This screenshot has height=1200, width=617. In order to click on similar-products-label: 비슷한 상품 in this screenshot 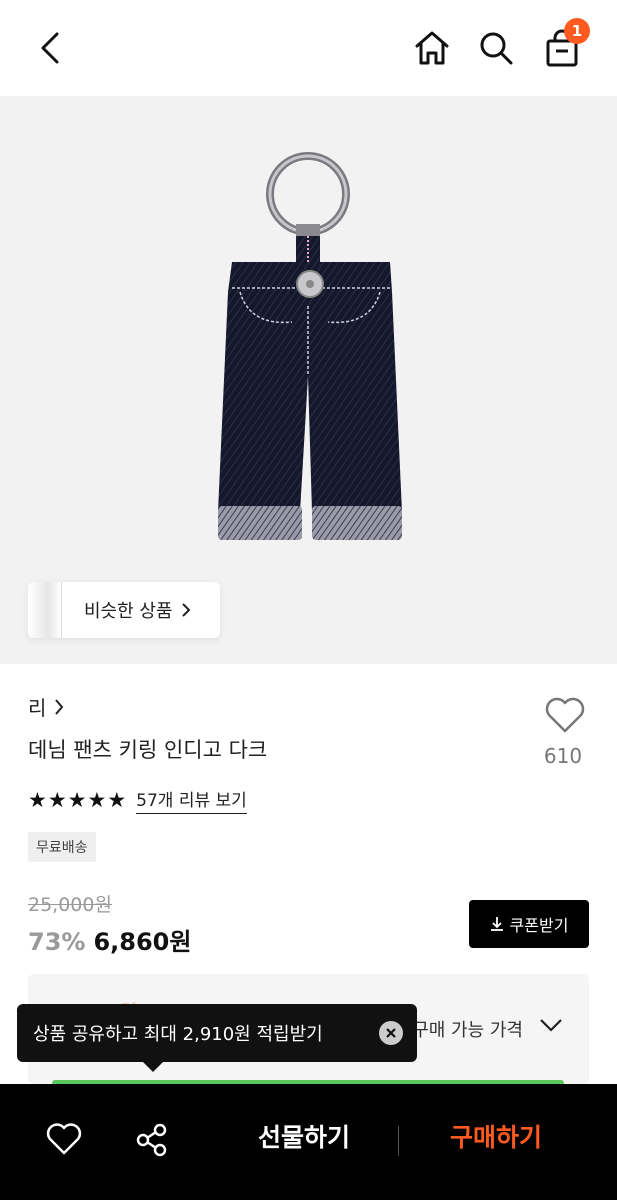, I will do `click(128, 611)`.